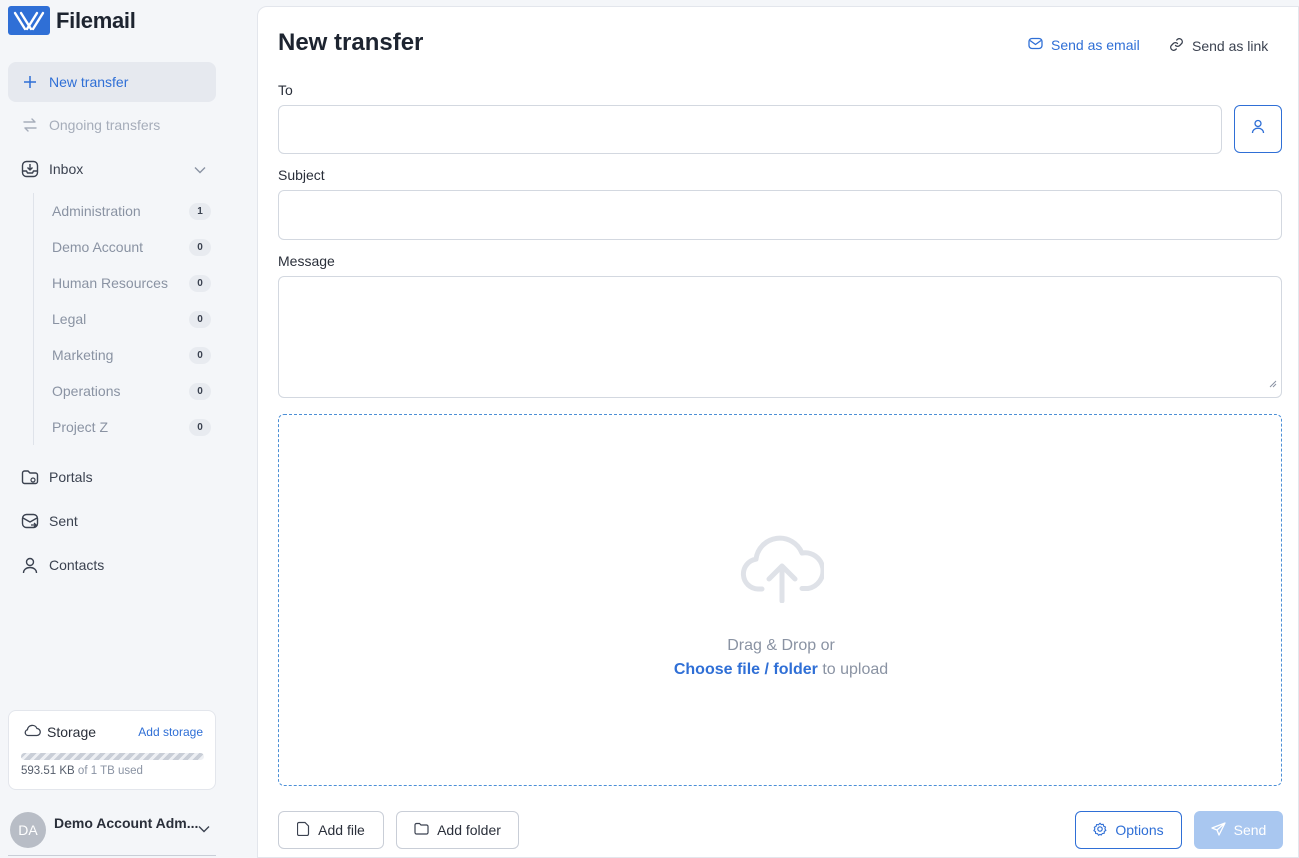 This screenshot has height=858, width=1299. Describe the element at coordinates (124, 391) in the screenshot. I see `inbox-folder-operations: Operations 0` at that location.